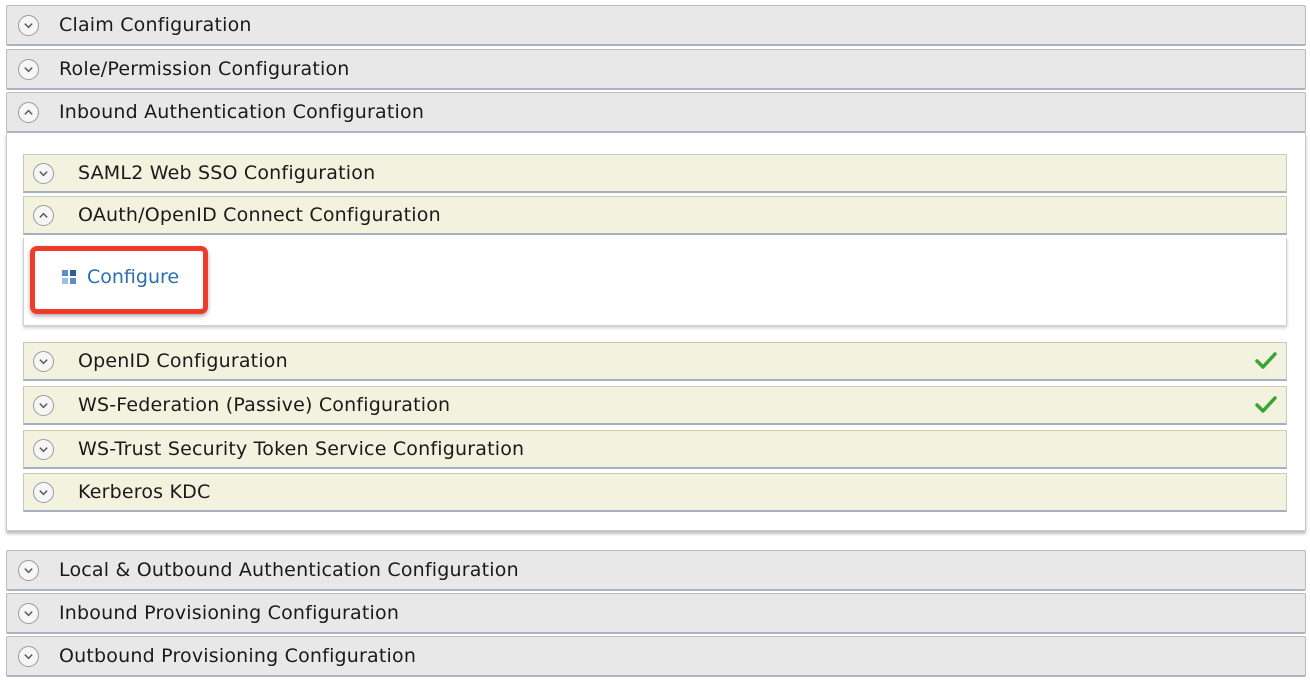 Image resolution: width=1310 pixels, height=680 pixels. Describe the element at coordinates (656, 112) in the screenshot. I see `section-inbound-authentication-configuration: Inbound Authentication Configuration` at that location.